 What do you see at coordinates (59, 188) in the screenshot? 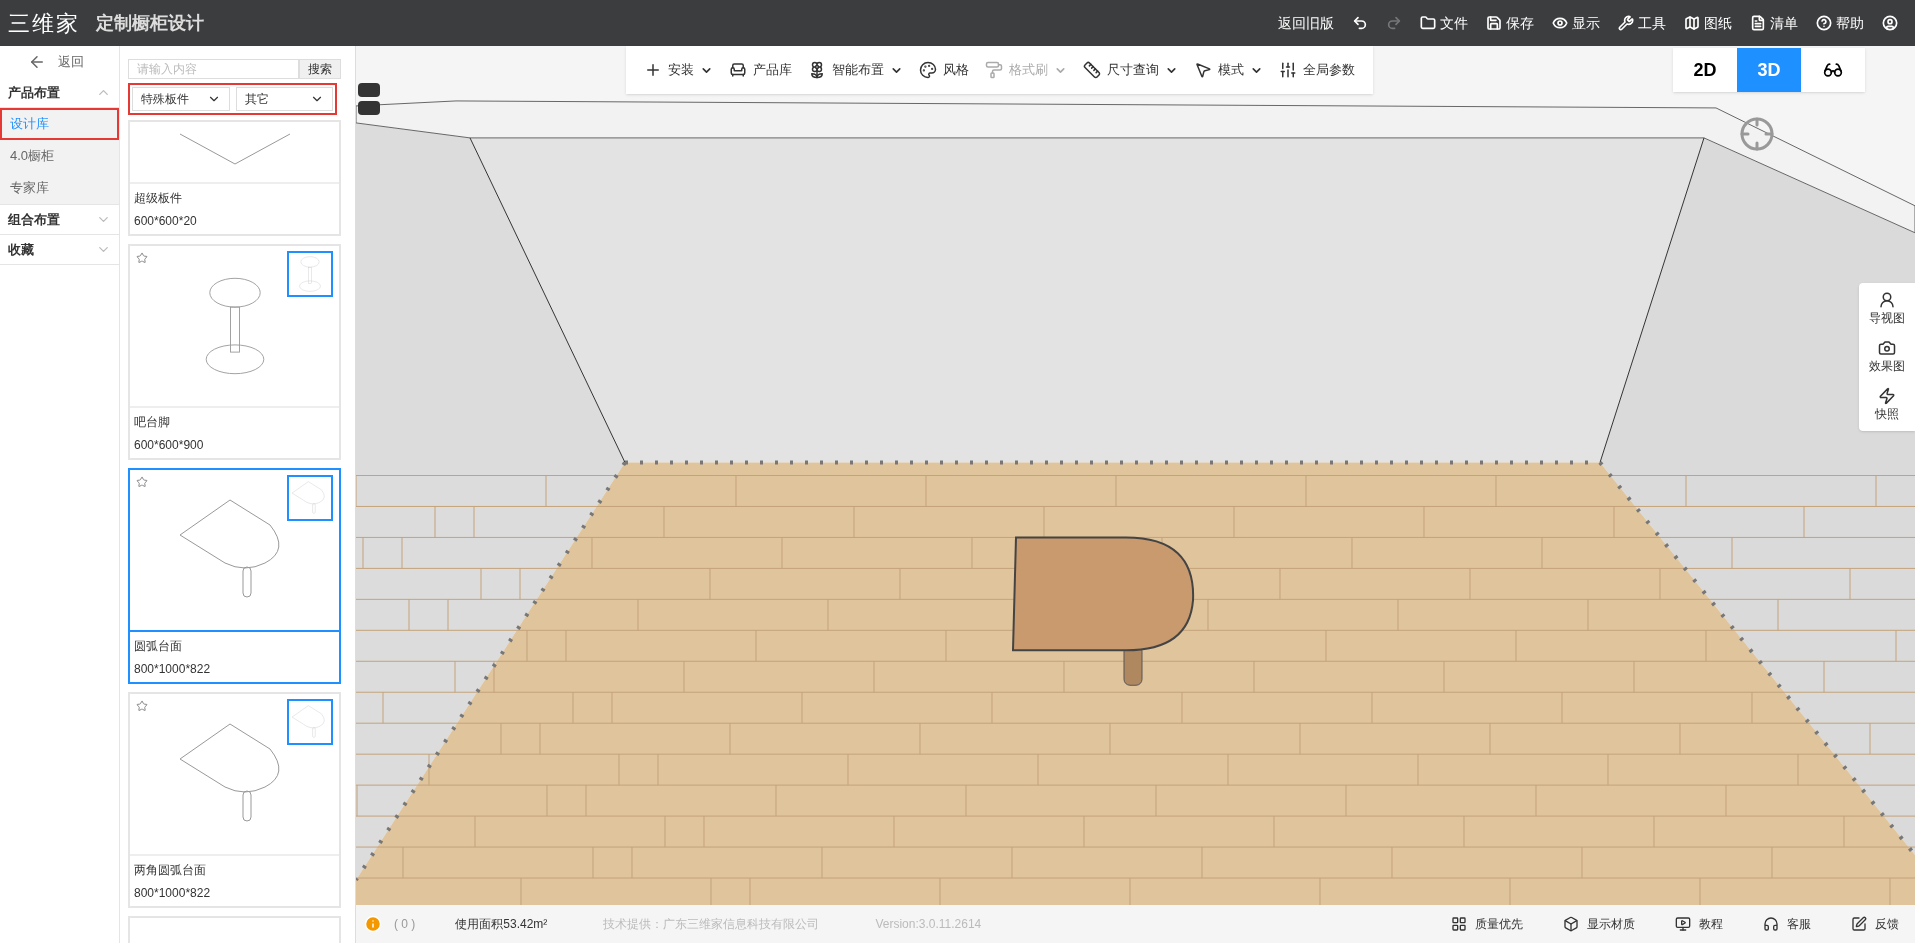
I see `nav-item: 专家库` at bounding box center [59, 188].